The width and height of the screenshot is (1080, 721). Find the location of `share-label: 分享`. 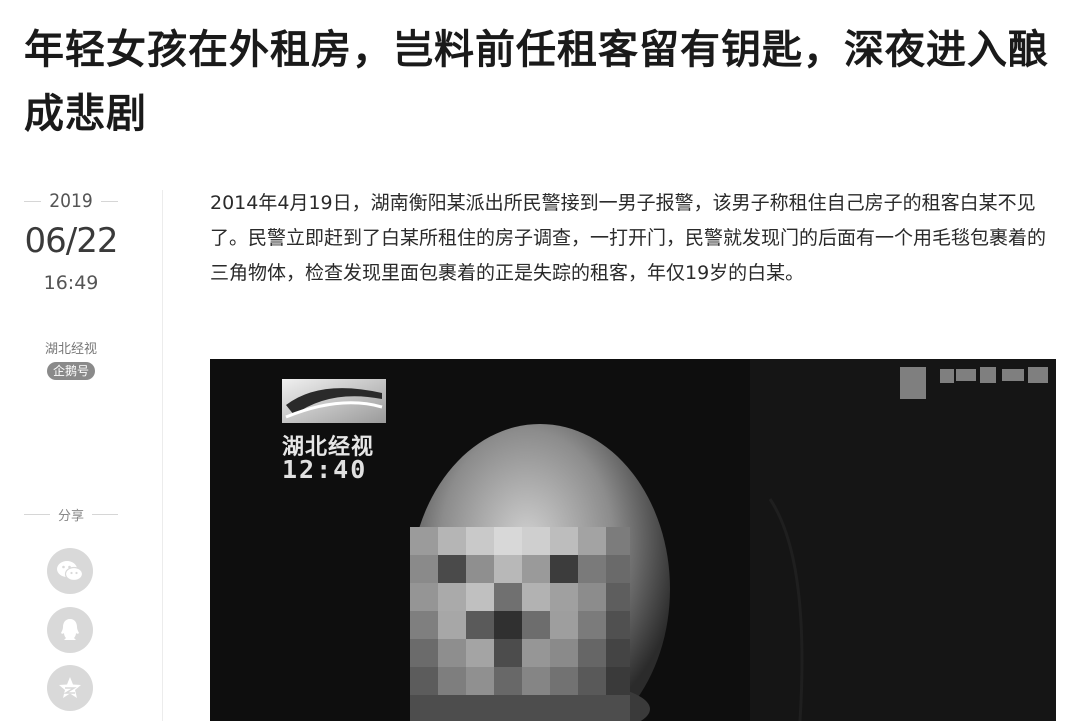

share-label: 分享 is located at coordinates (71, 516).